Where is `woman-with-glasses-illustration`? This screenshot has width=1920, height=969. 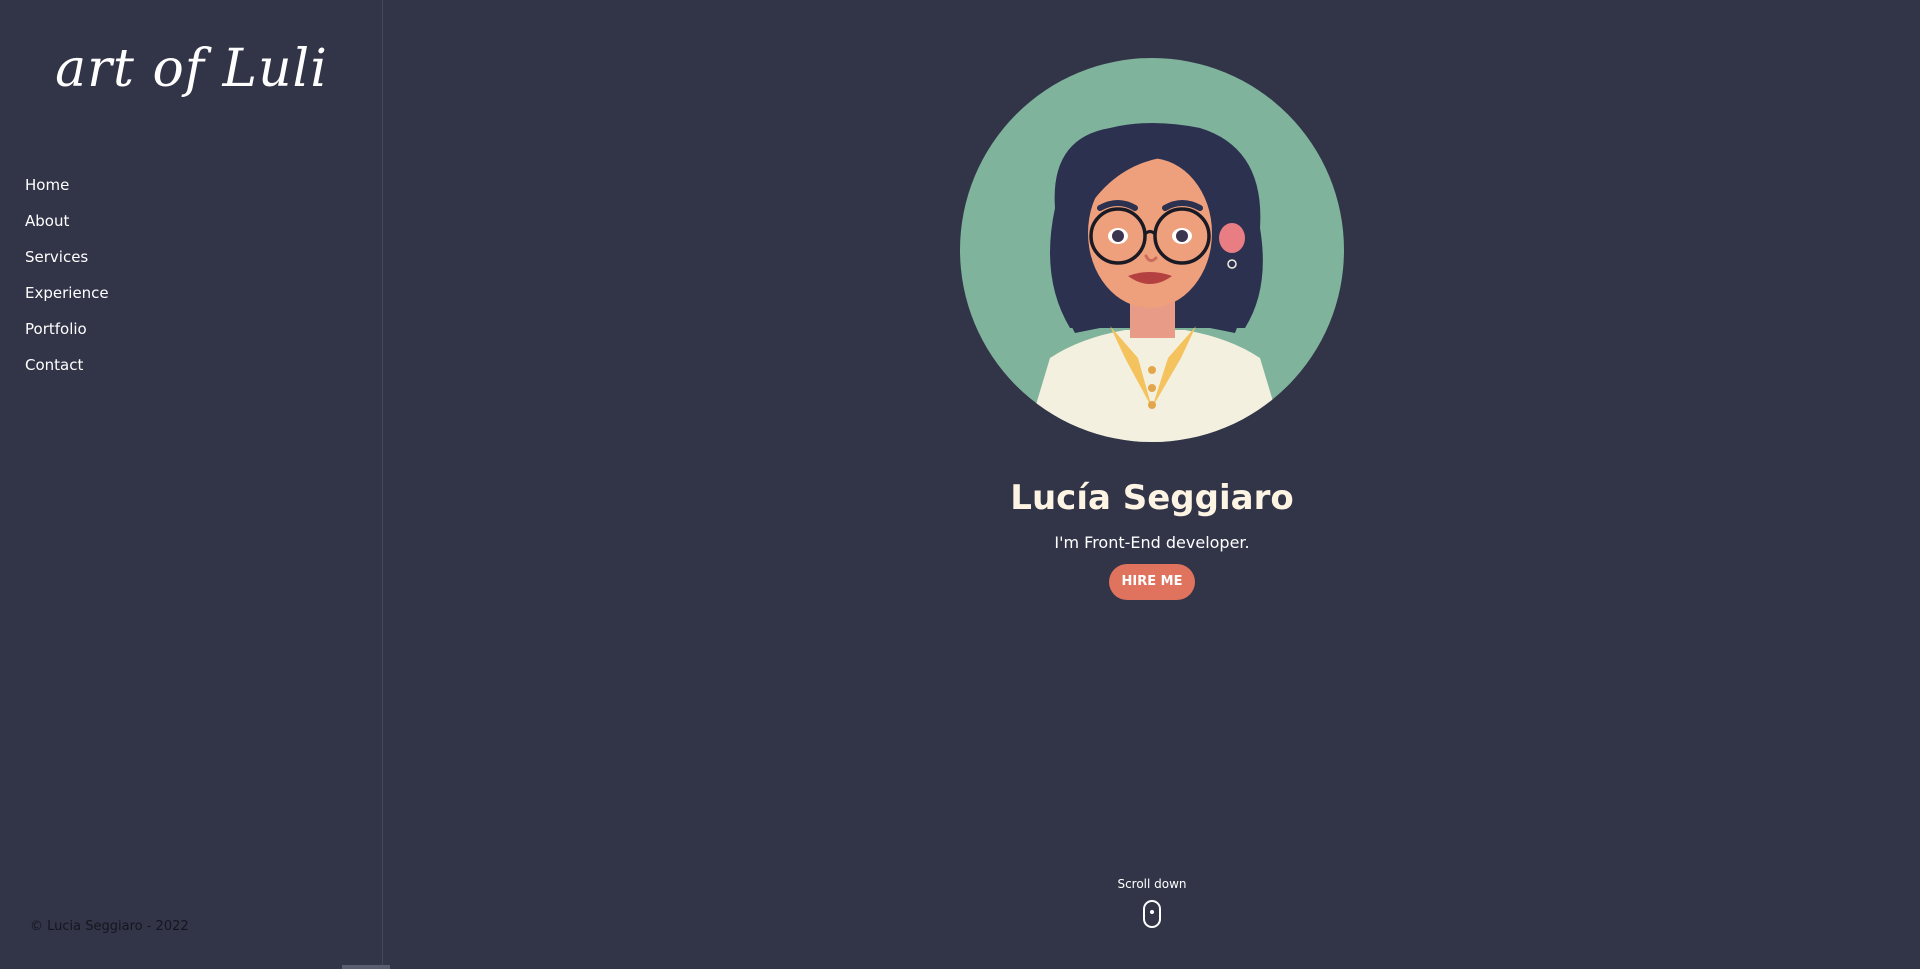 woman-with-glasses-illustration is located at coordinates (1152, 250).